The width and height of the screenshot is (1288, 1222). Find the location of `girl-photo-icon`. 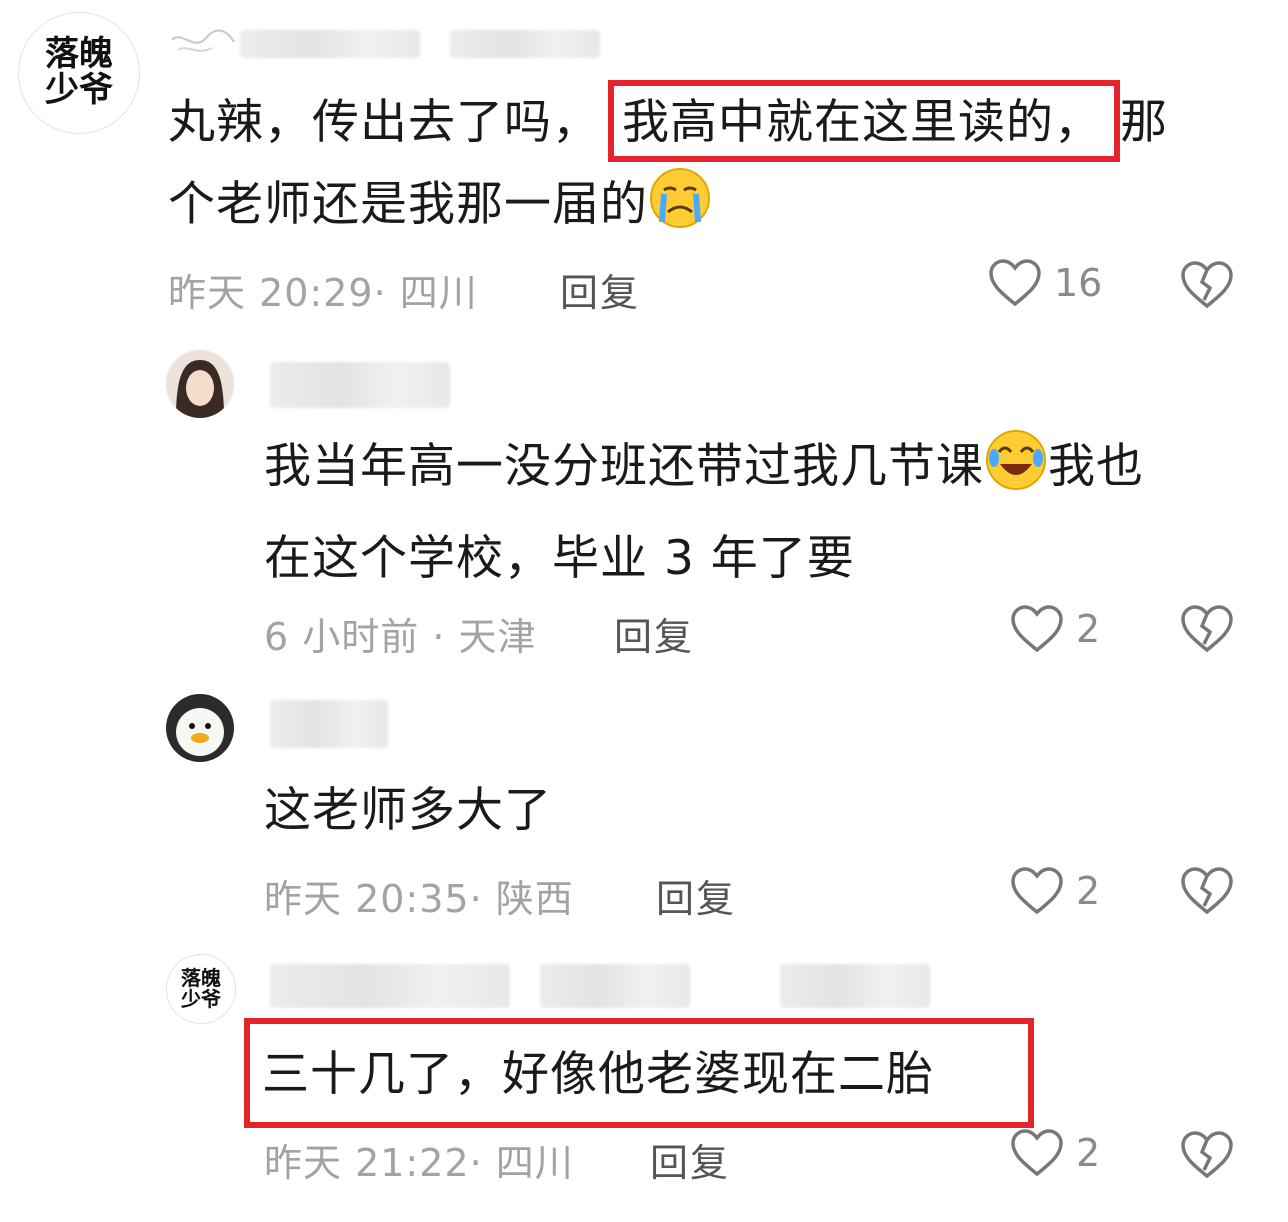

girl-photo-icon is located at coordinates (200, 384).